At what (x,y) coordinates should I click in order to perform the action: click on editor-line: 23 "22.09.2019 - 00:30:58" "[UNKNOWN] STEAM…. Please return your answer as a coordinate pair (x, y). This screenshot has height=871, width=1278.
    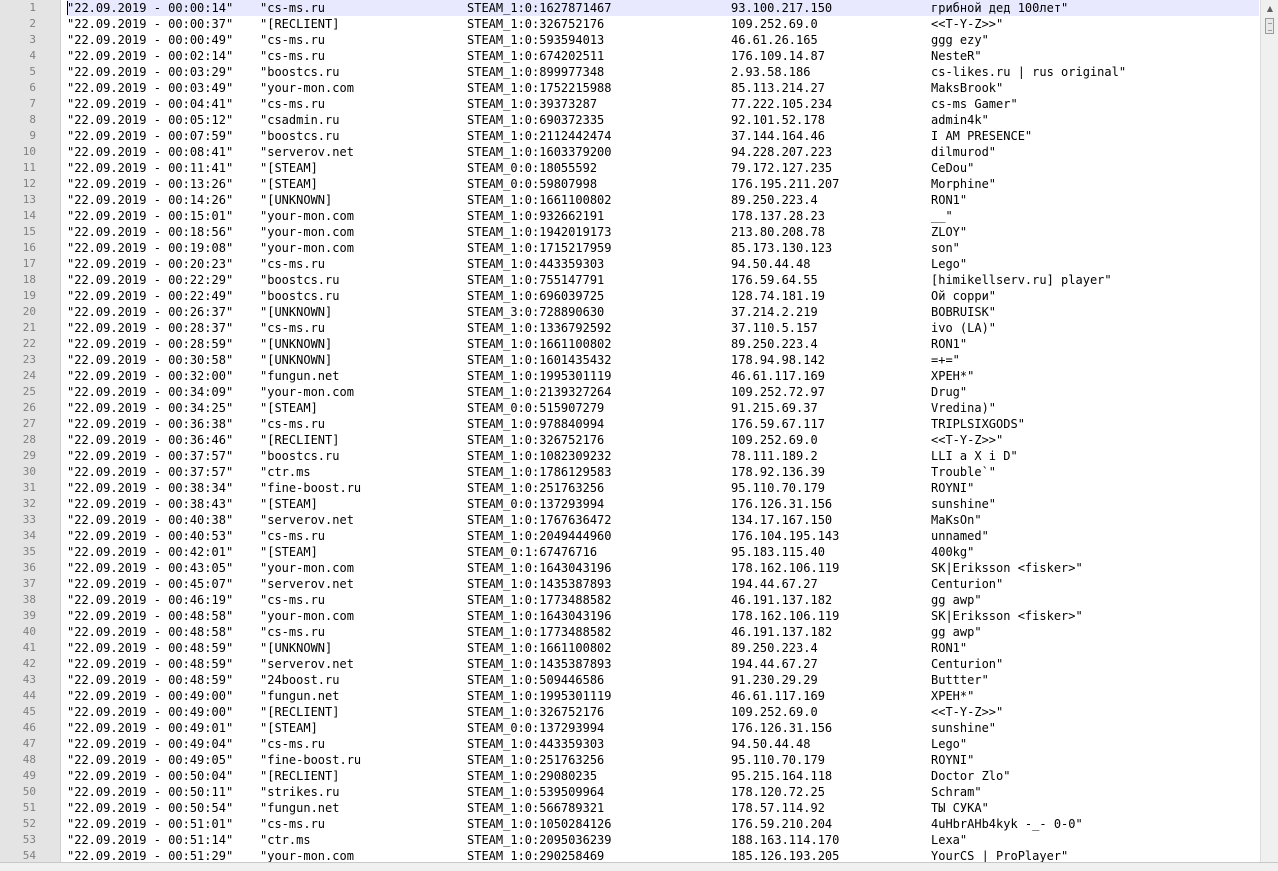
    Looking at the image, I should click on (630, 360).